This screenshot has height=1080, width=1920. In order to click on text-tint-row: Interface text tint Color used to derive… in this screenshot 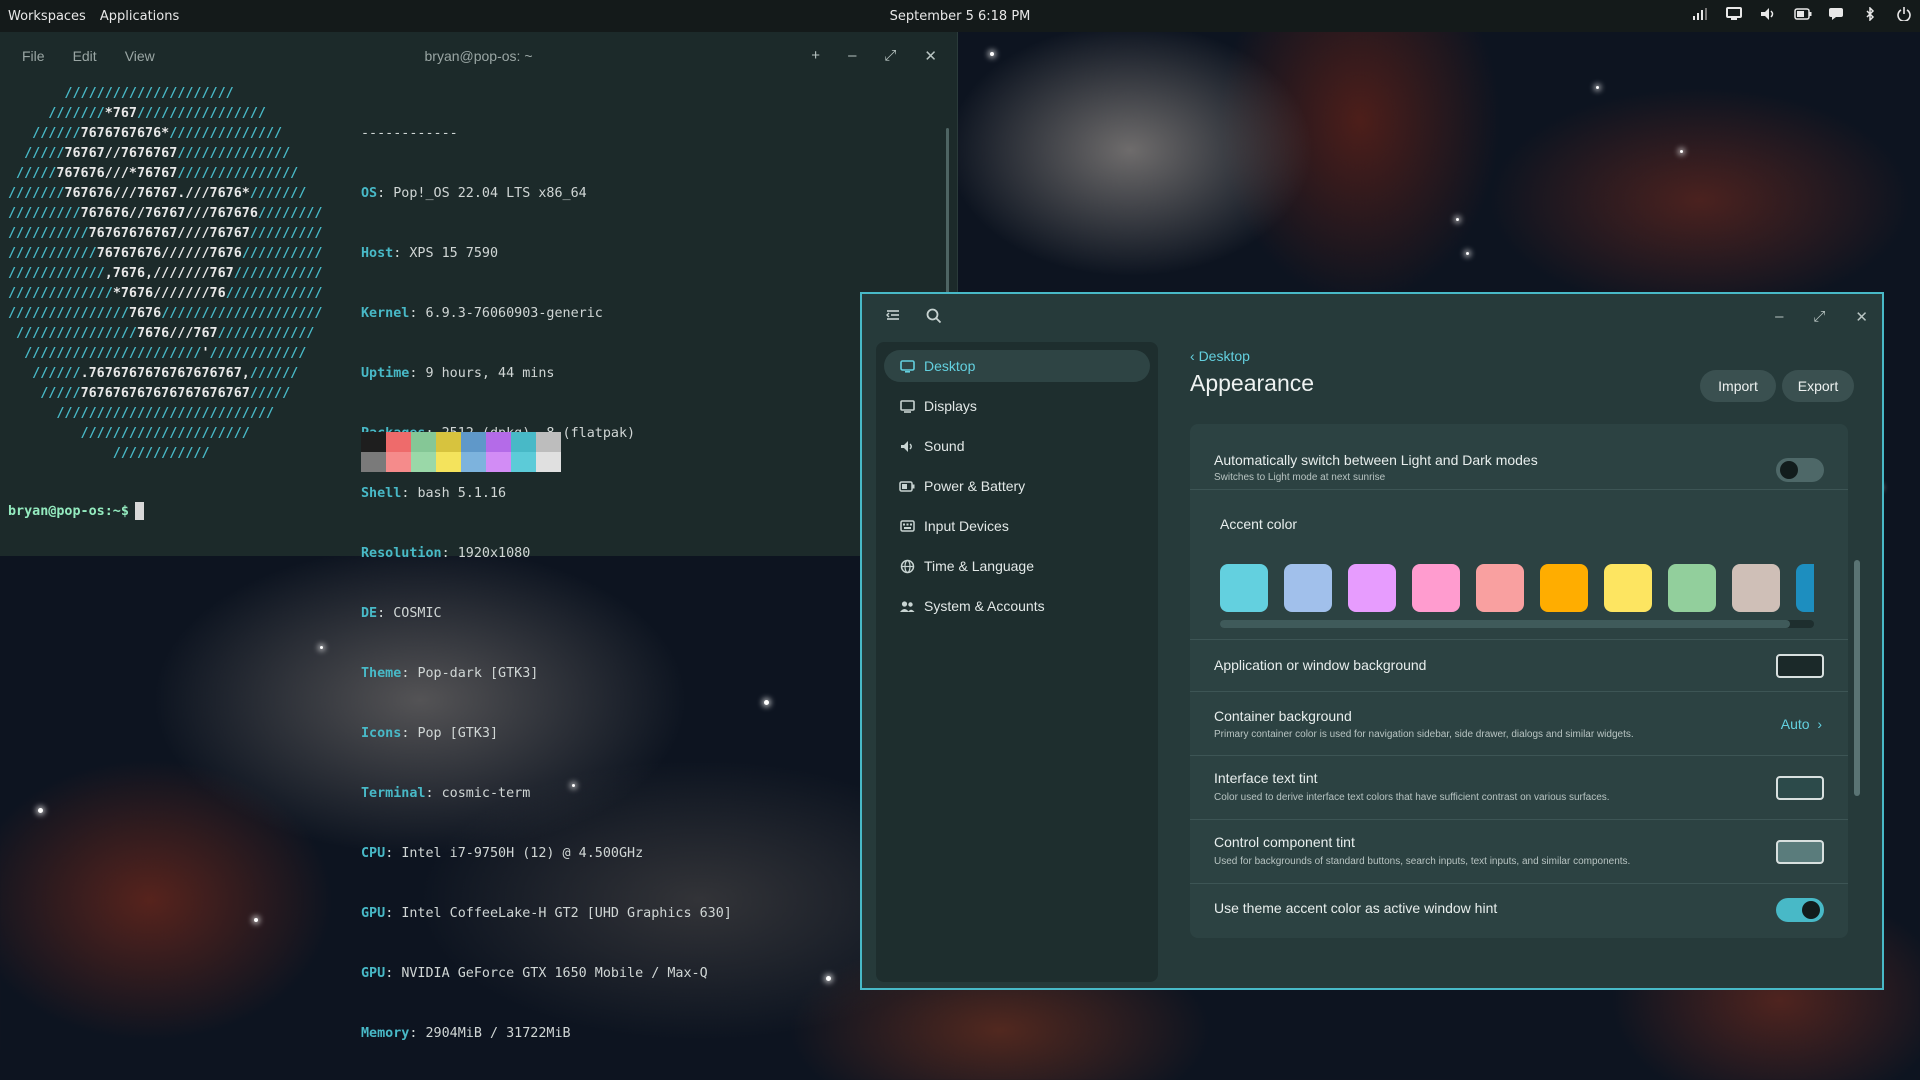, I will do `click(1519, 788)`.